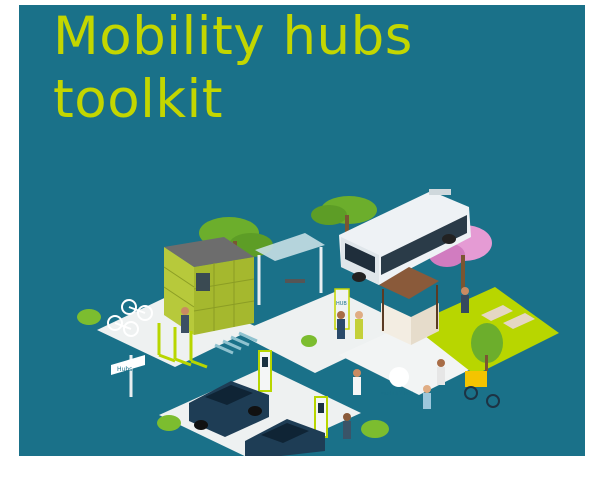 The width and height of the screenshot is (592, 487). What do you see at coordinates (397, 394) in the screenshot?
I see `hub-logo-label: MOBILITY HUB` at bounding box center [397, 394].